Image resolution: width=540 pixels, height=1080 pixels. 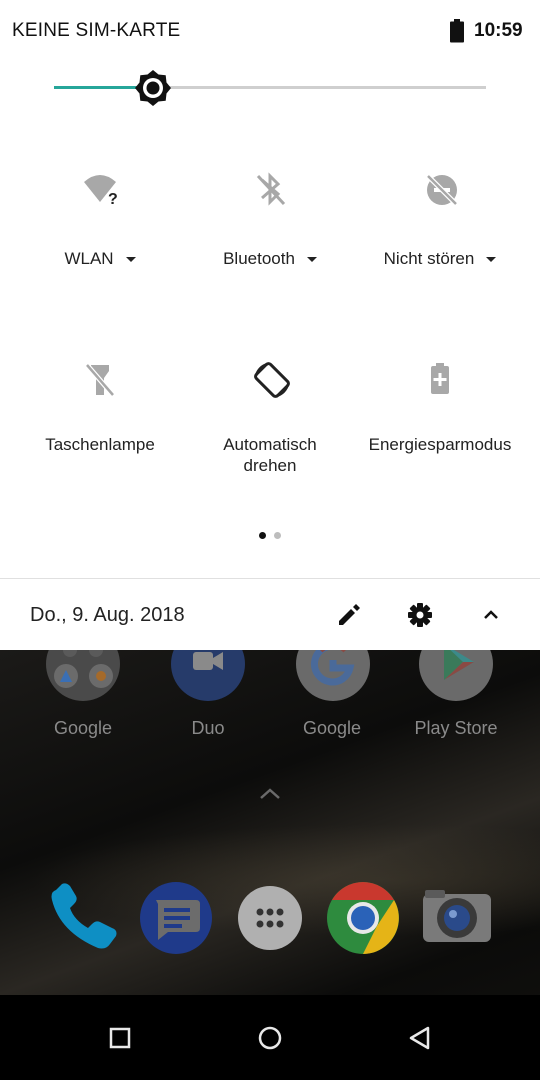 I want to click on brightness-slider, so click(x=270, y=88).